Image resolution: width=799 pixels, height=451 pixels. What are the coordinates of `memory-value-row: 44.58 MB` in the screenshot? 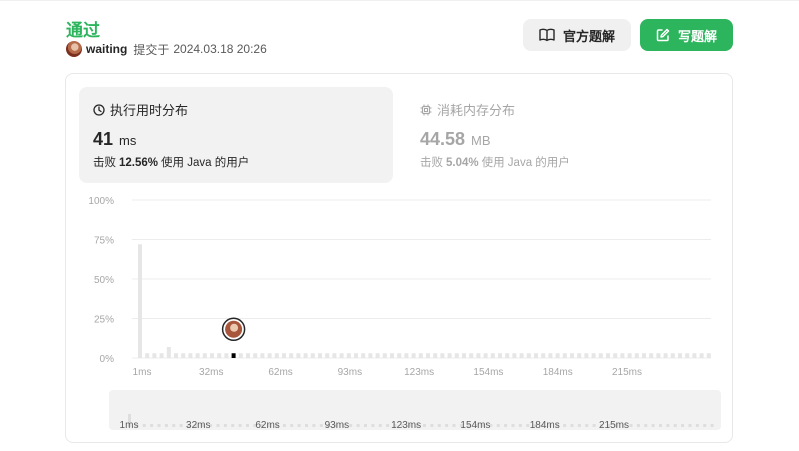 It's located at (455, 139).